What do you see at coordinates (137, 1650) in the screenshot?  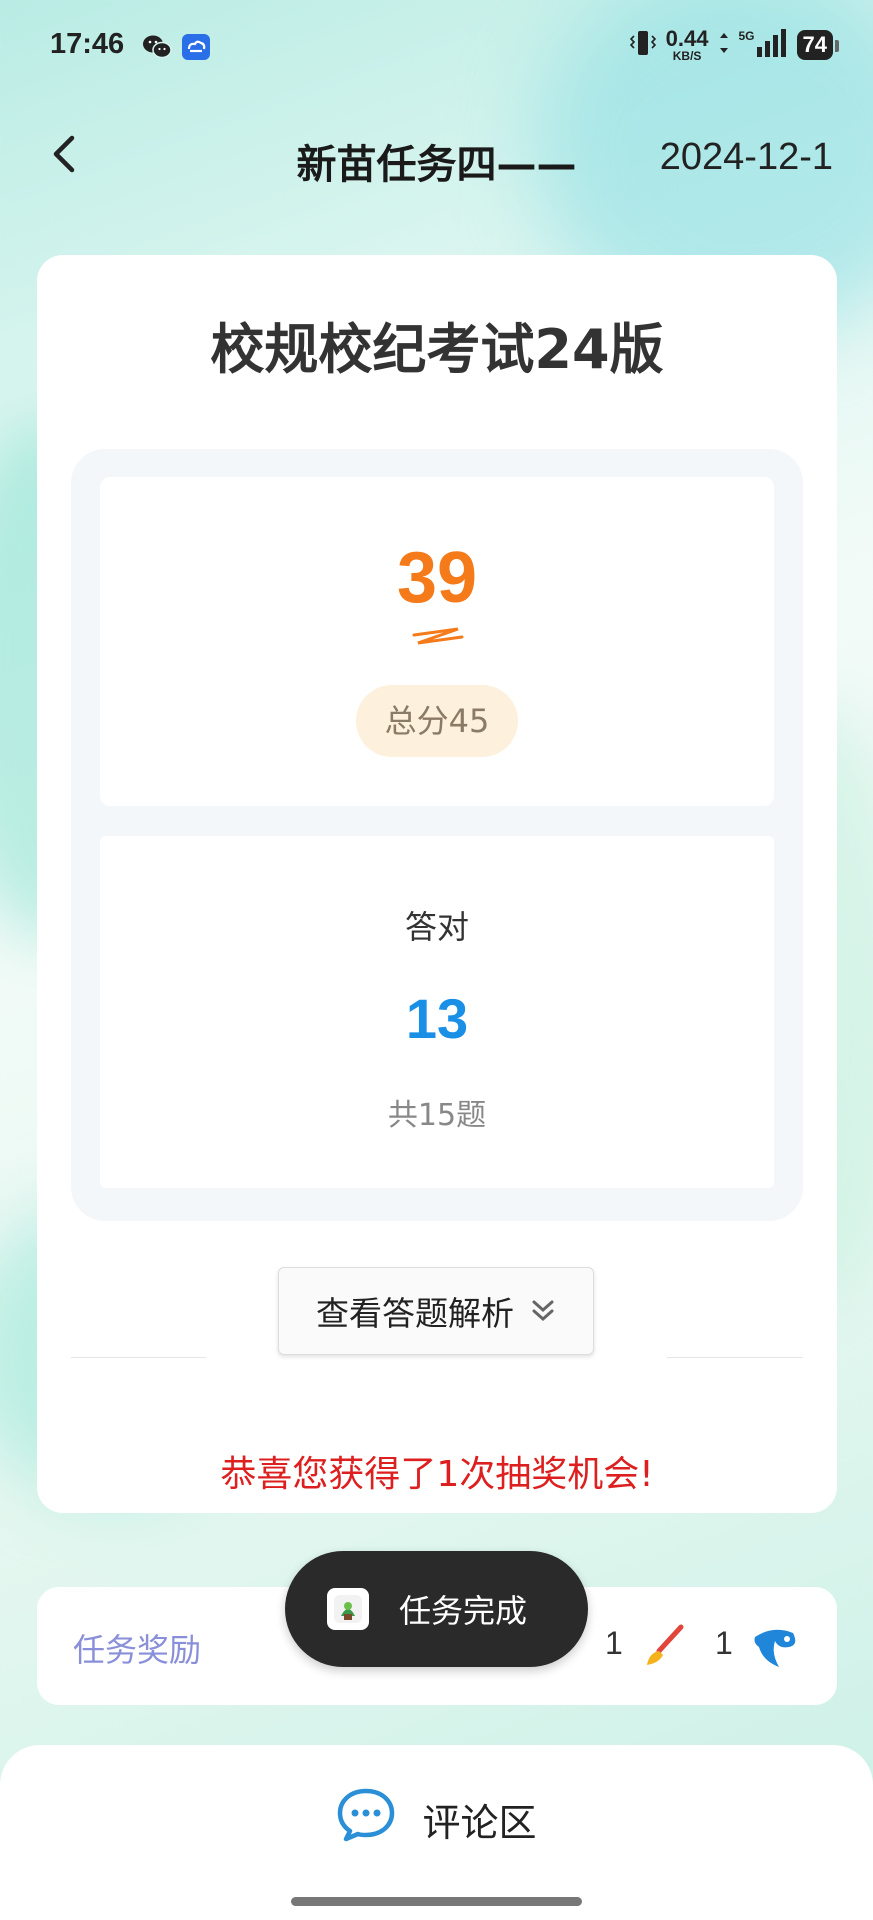 I see `reward-label: 任务奖励` at bounding box center [137, 1650].